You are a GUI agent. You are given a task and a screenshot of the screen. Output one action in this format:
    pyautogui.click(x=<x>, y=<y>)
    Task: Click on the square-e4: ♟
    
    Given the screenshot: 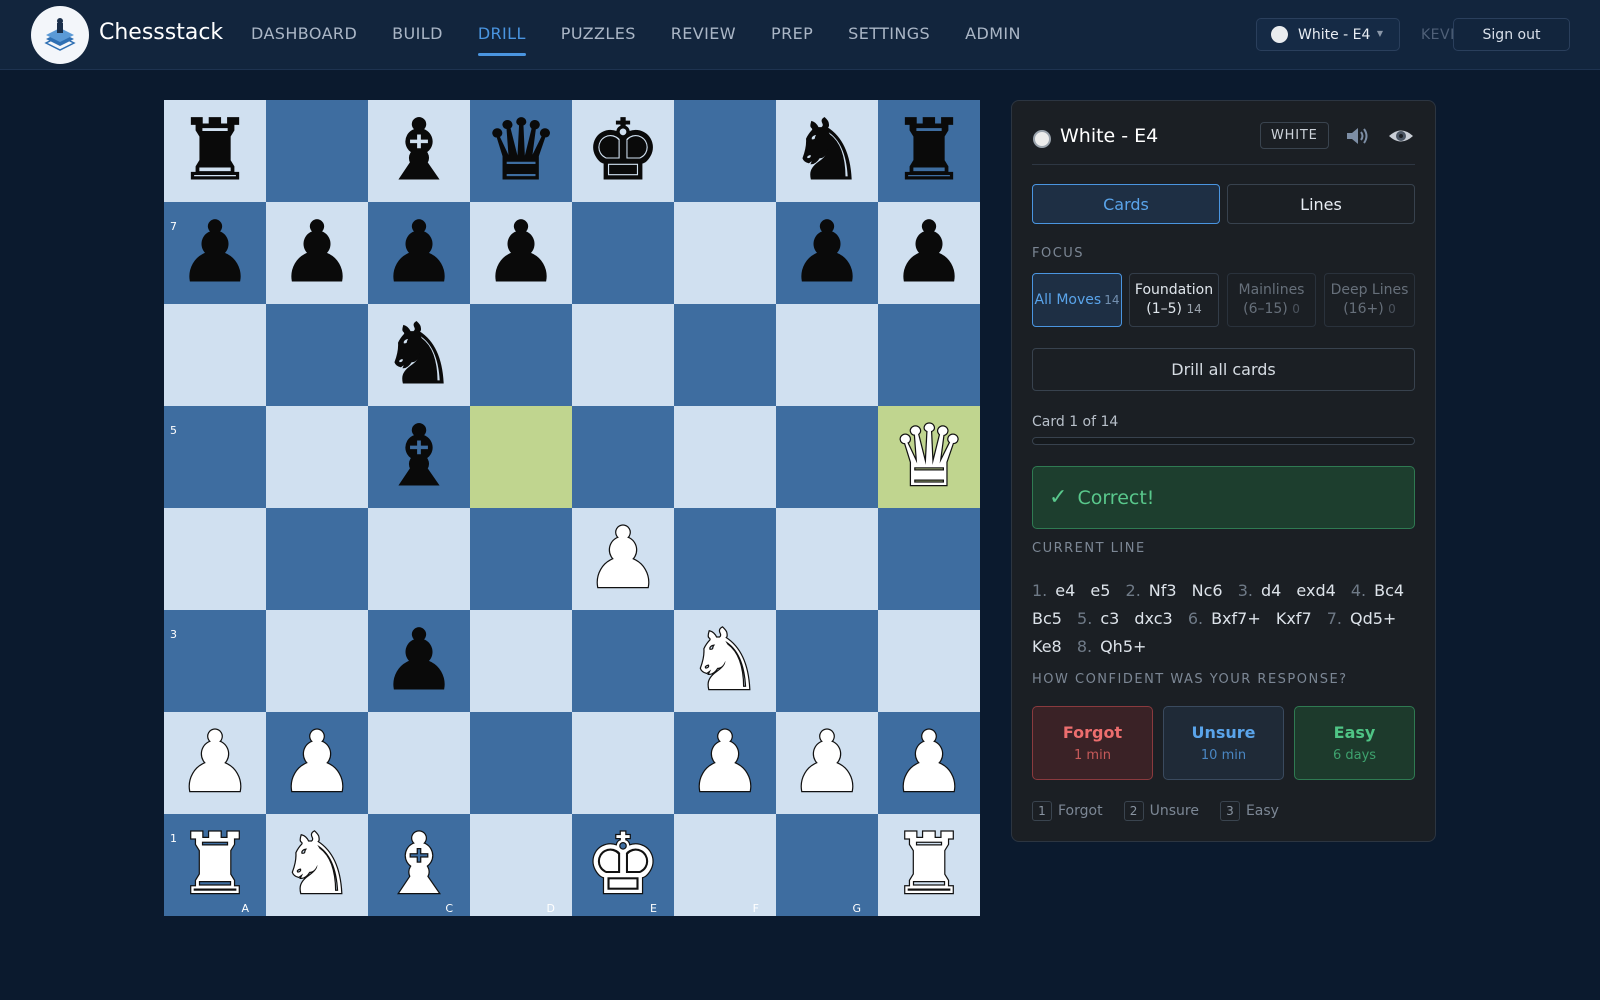 What is the action you would take?
    pyautogui.click(x=623, y=559)
    